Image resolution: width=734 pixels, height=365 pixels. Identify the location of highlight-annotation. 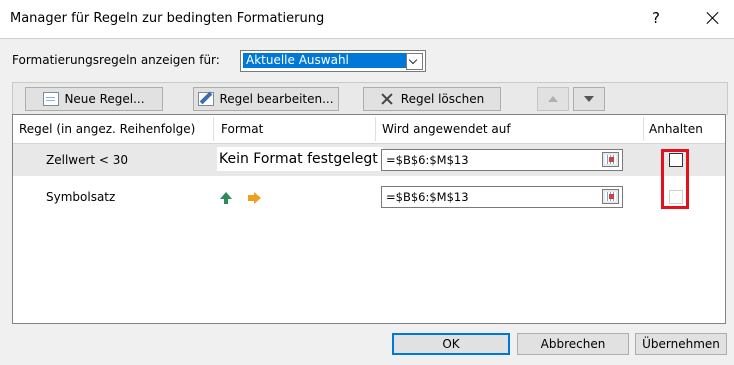
(675, 179).